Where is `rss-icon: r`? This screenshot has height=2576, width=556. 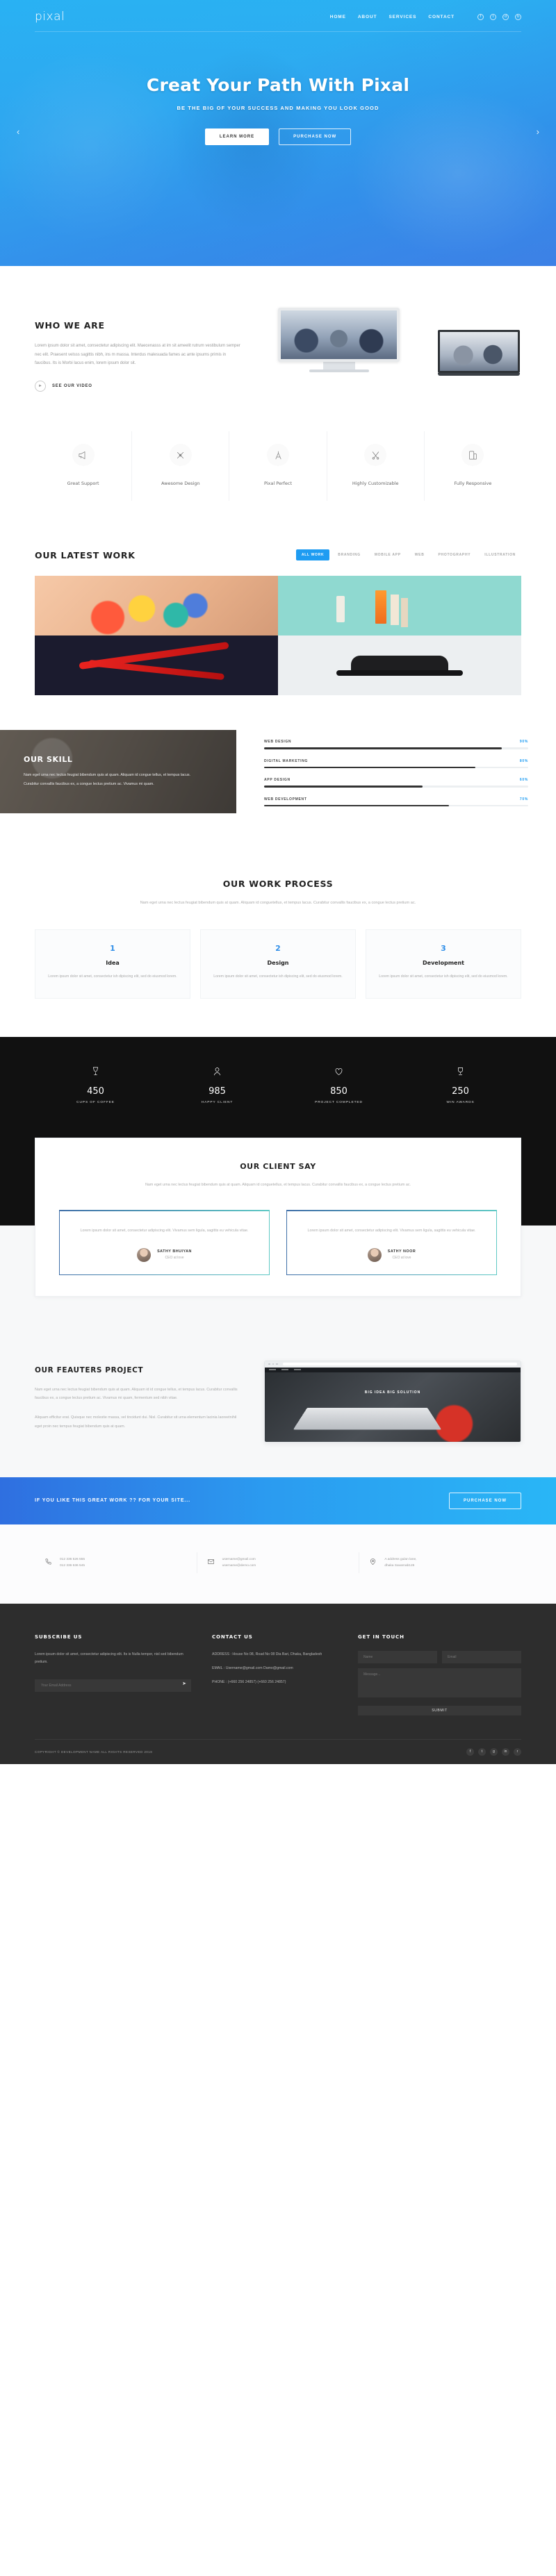 rss-icon: r is located at coordinates (517, 1751).